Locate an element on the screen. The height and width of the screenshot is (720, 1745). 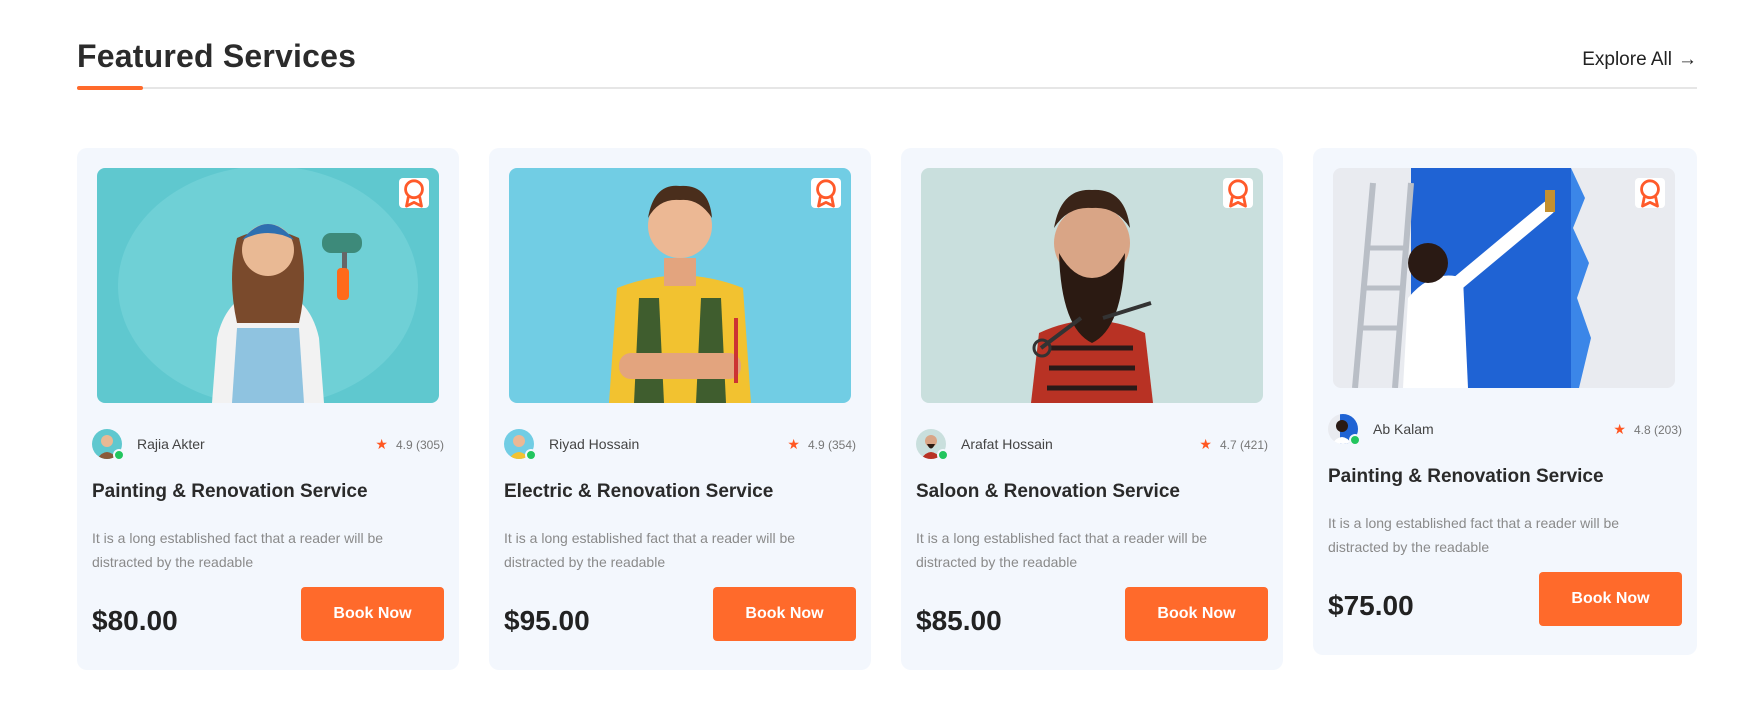
rating-value: 4.9 (305) is located at coordinates (419, 445).